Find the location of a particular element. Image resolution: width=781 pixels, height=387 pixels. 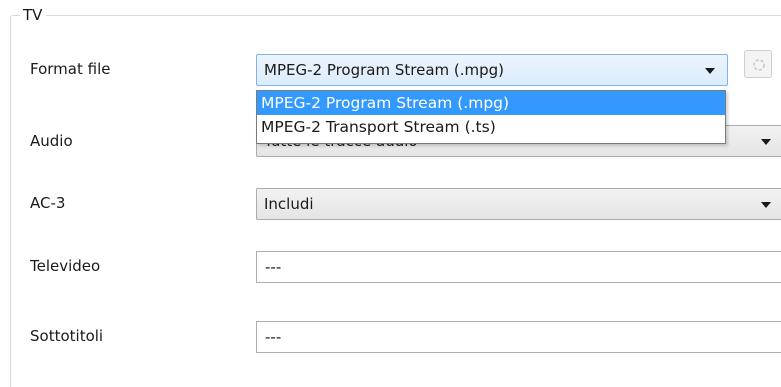

sottotitoli-label: Sottotitoli is located at coordinates (67, 336).